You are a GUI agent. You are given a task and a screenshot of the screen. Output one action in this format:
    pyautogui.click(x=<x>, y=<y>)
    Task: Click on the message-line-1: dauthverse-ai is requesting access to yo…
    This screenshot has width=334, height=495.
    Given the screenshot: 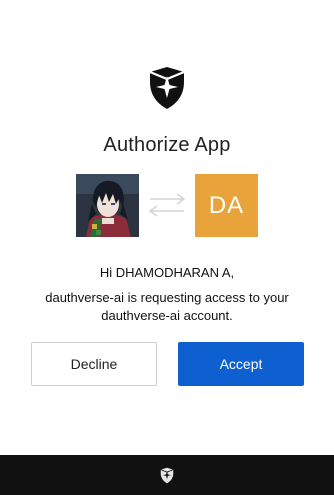 What is the action you would take?
    pyautogui.click(x=167, y=297)
    